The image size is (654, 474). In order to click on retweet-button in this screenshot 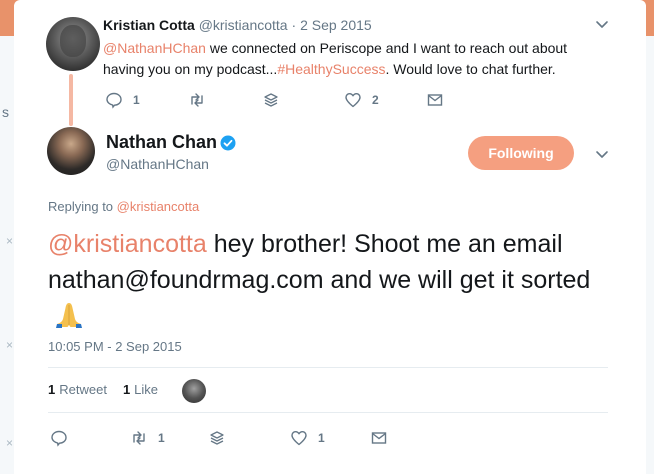, I will do `click(197, 100)`.